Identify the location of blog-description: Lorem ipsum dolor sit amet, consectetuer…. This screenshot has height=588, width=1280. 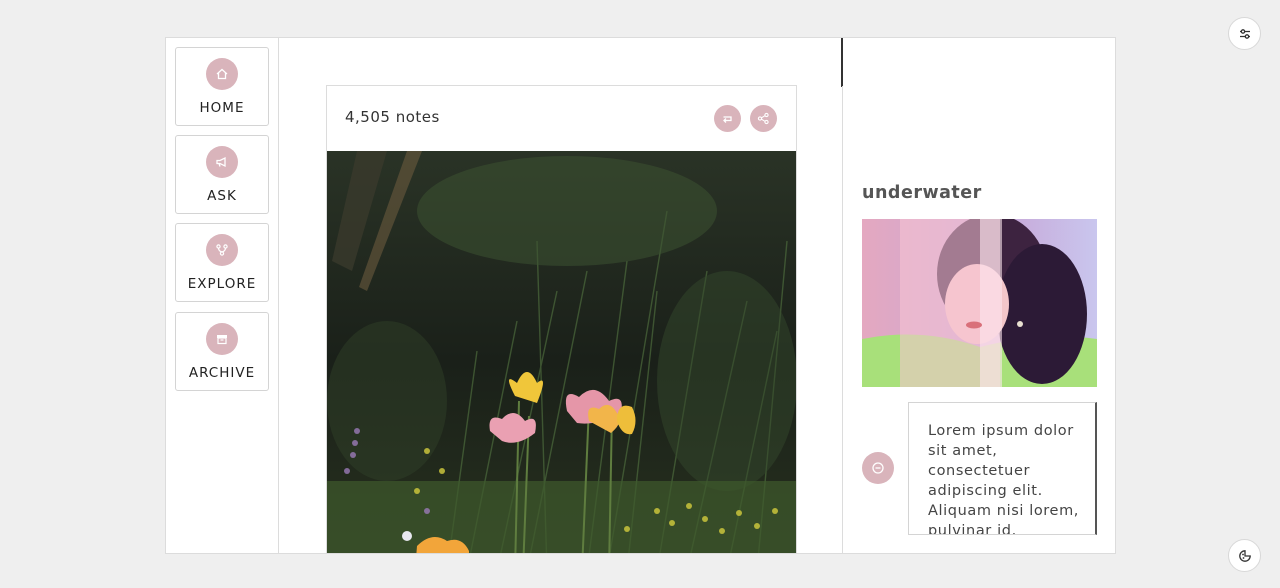
(1002, 468).